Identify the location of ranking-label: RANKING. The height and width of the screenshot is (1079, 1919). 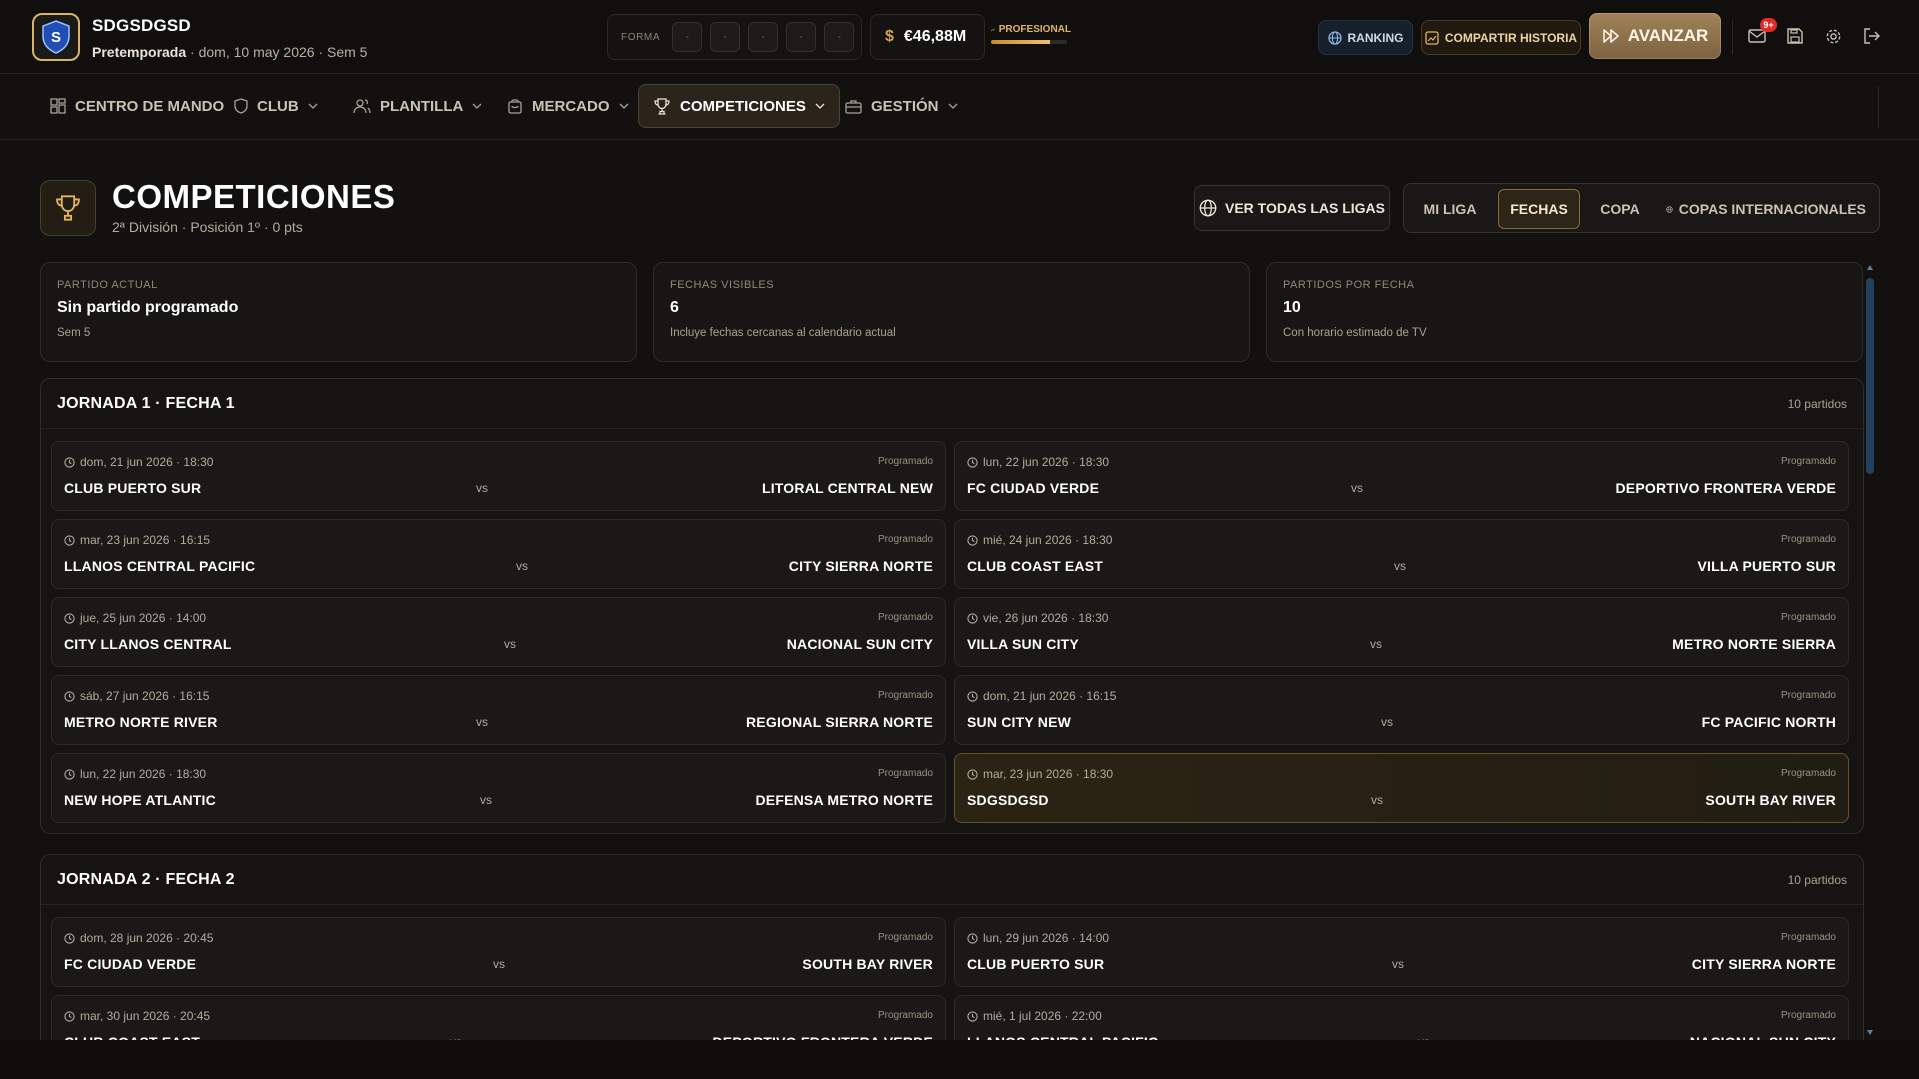
(1375, 37).